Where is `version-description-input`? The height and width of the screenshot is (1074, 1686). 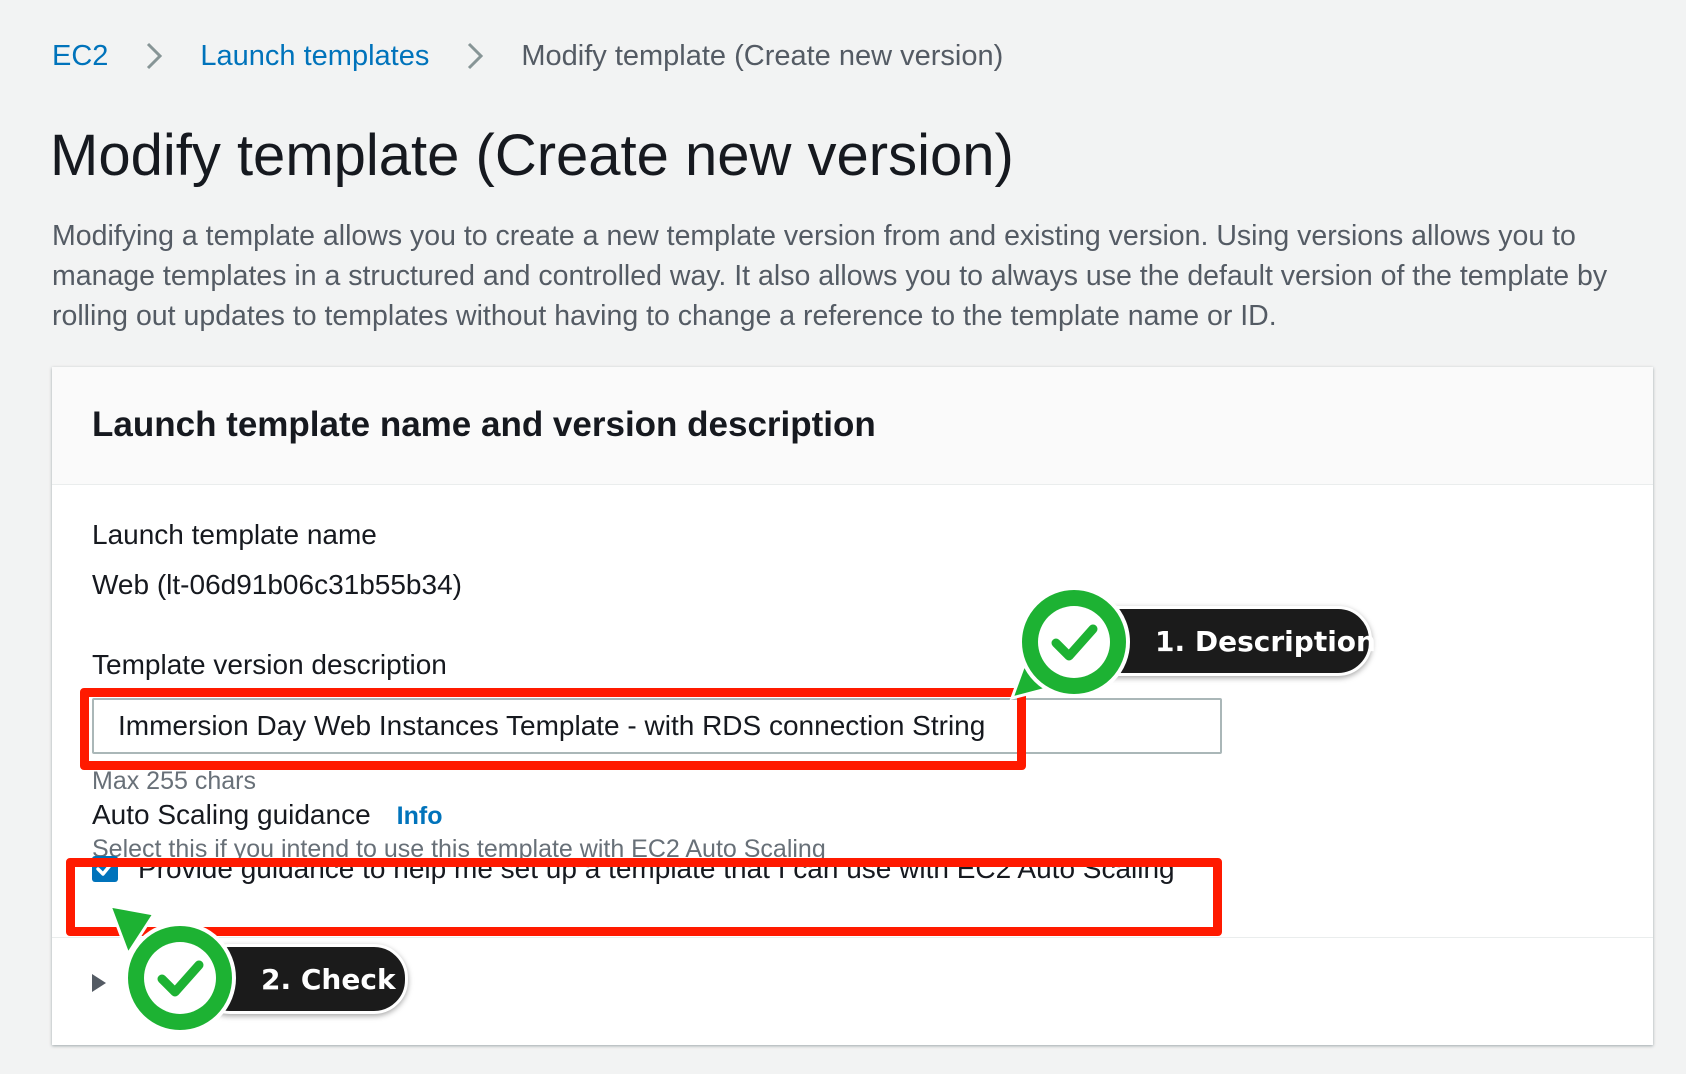
version-description-input is located at coordinates (657, 726).